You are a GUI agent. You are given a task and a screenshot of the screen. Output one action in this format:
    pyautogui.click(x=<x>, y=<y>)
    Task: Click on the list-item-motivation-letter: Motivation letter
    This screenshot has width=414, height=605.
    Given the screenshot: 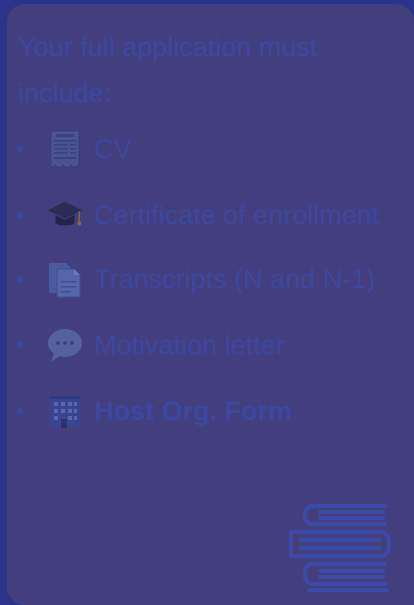 What is the action you would take?
    pyautogui.click(x=151, y=345)
    